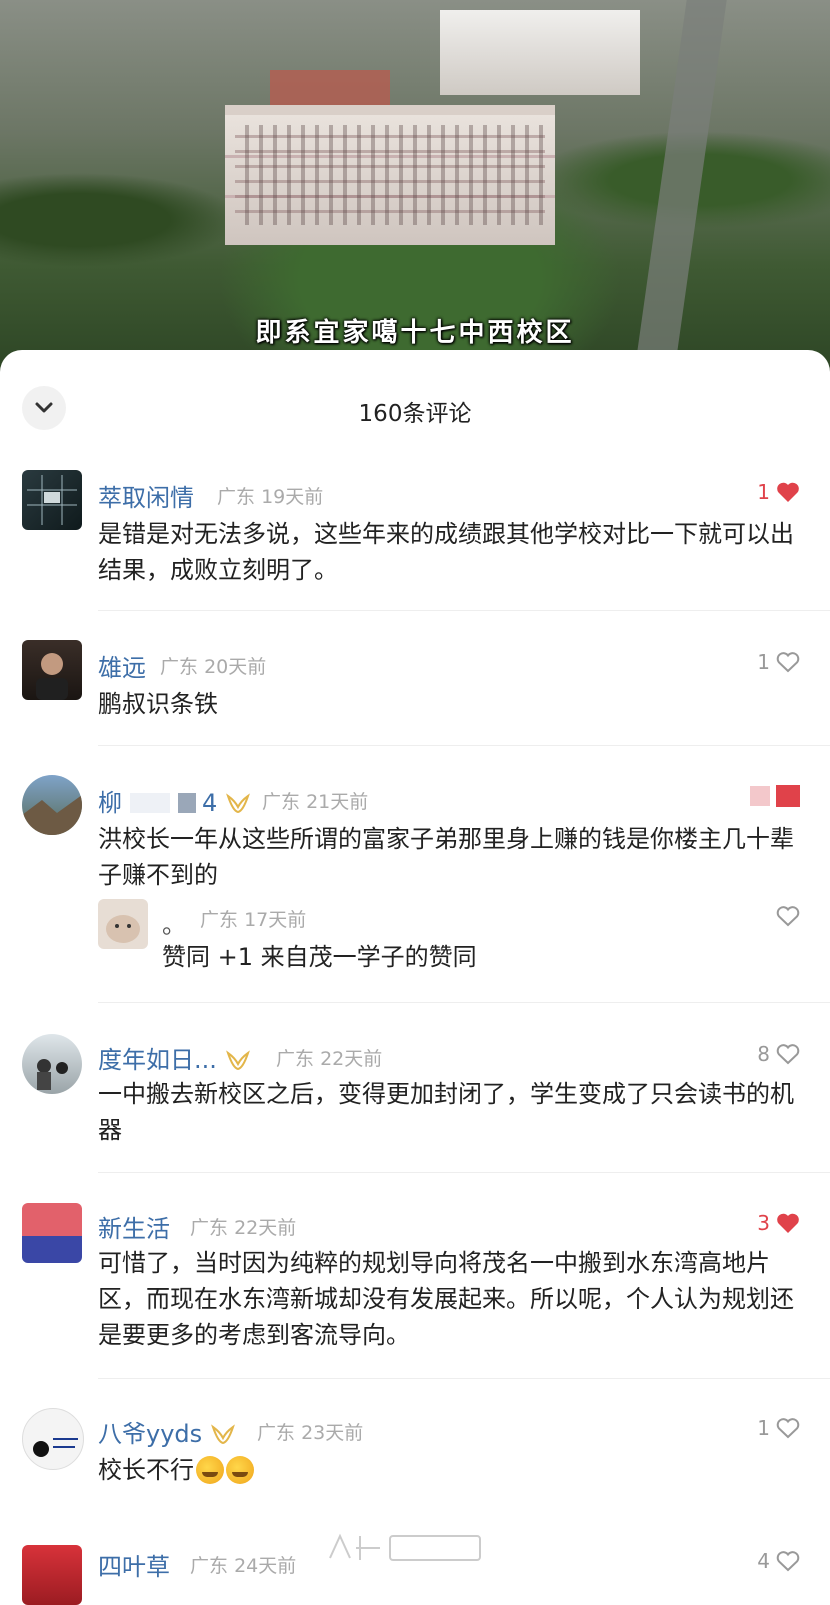 The height and width of the screenshot is (1605, 830). I want to click on like-button: 4, so click(778, 1561).